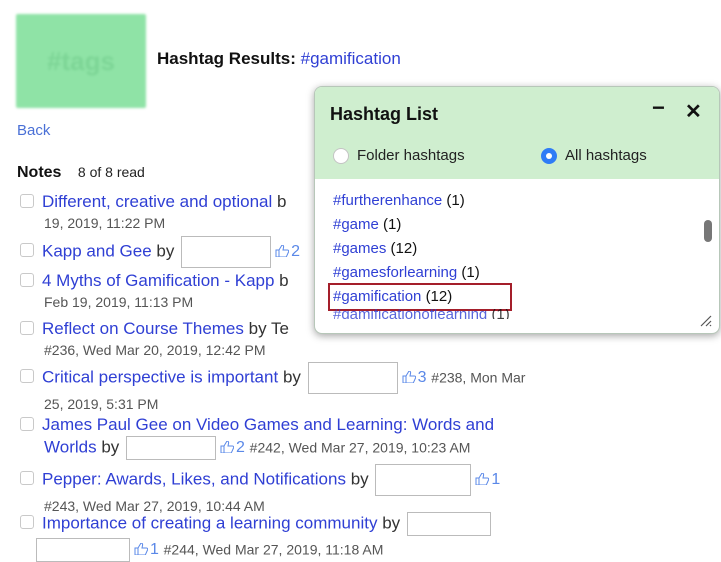 The height and width of the screenshot is (562, 721). Describe the element at coordinates (705, 320) in the screenshot. I see `resize-grip-icon` at that location.